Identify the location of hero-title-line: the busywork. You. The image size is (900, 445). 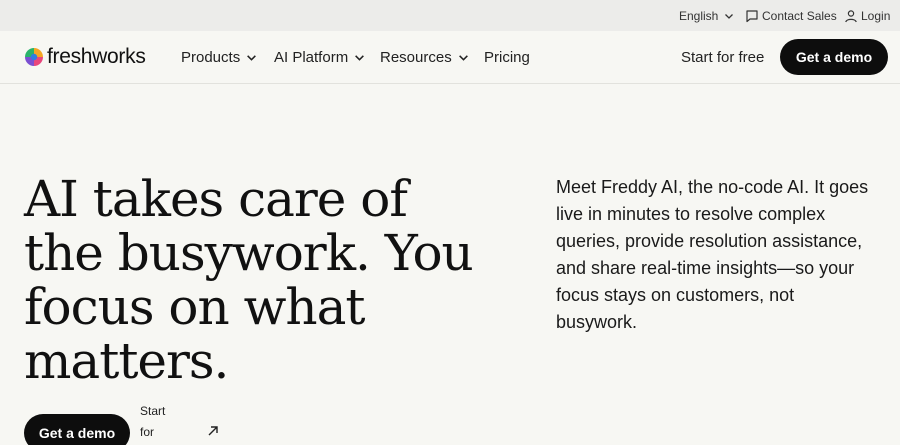
(249, 253).